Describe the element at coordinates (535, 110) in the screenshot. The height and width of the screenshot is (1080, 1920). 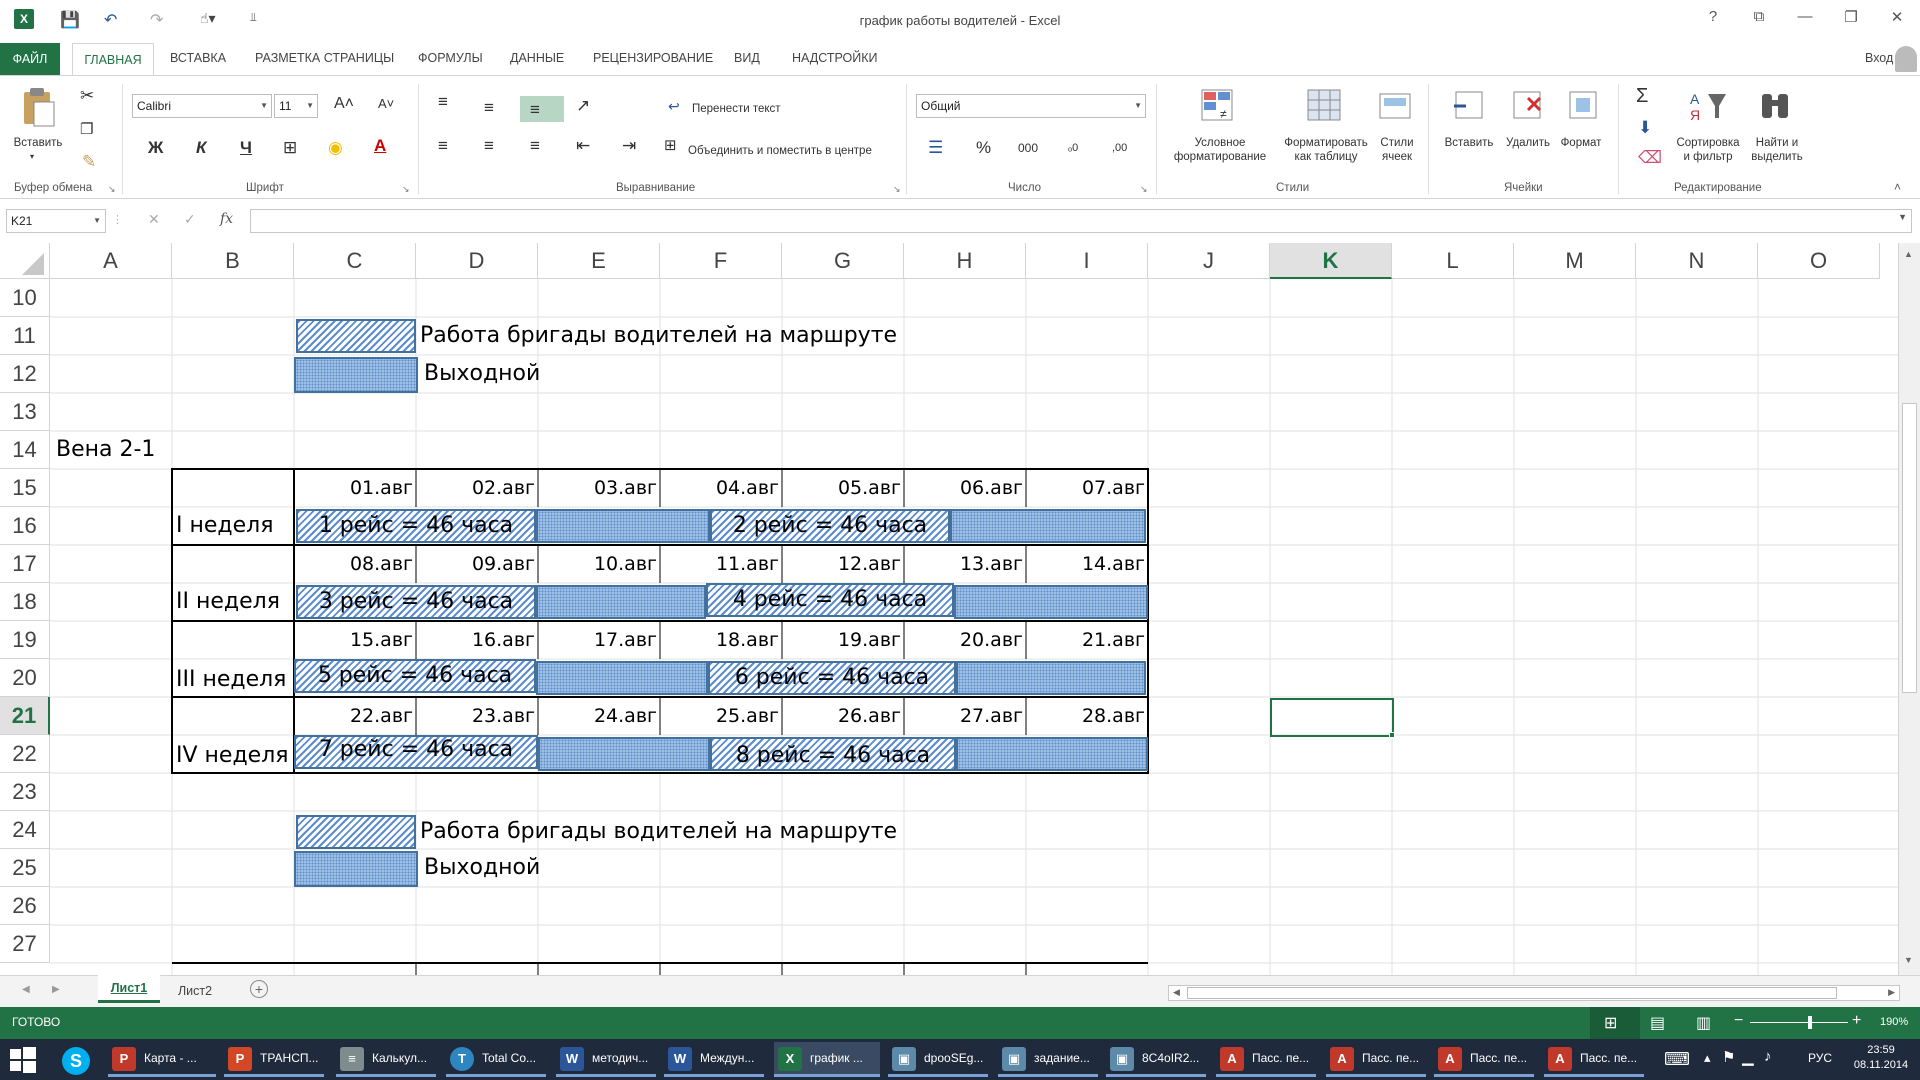
I see `align-bottom-icon: ≡` at that location.